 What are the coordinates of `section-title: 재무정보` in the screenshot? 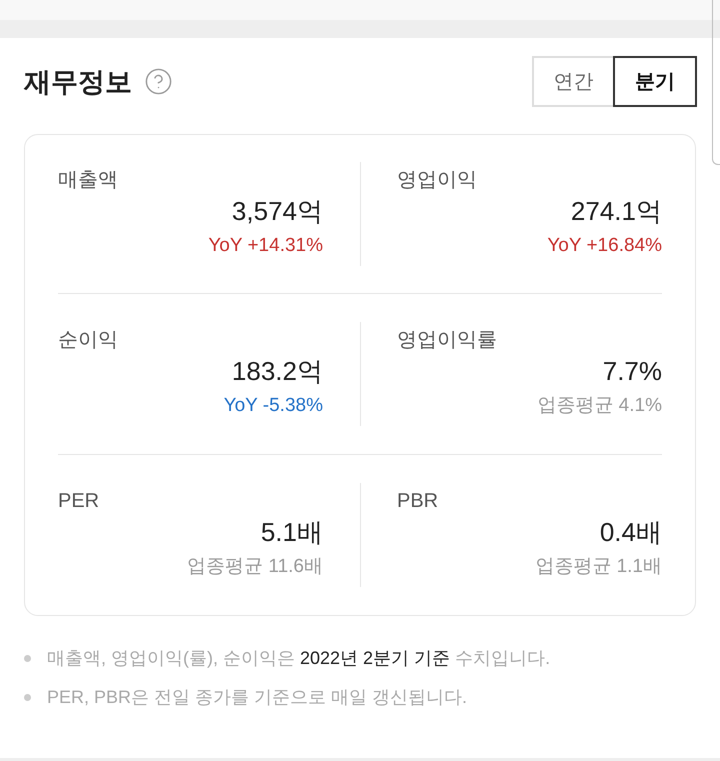 It's located at (78, 82).